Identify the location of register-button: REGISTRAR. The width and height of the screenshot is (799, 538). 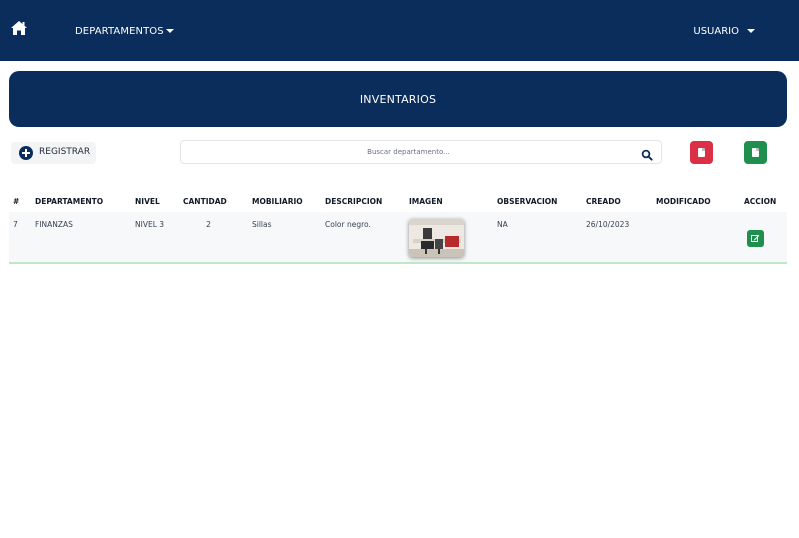
(53, 153).